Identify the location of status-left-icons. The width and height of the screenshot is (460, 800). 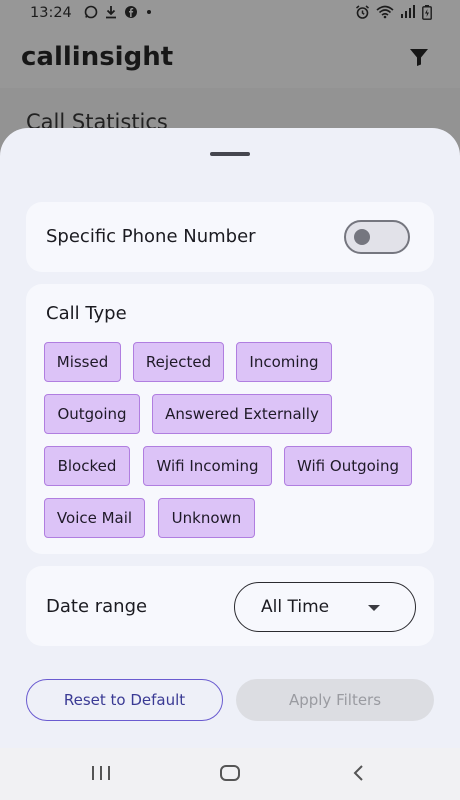
(118, 14).